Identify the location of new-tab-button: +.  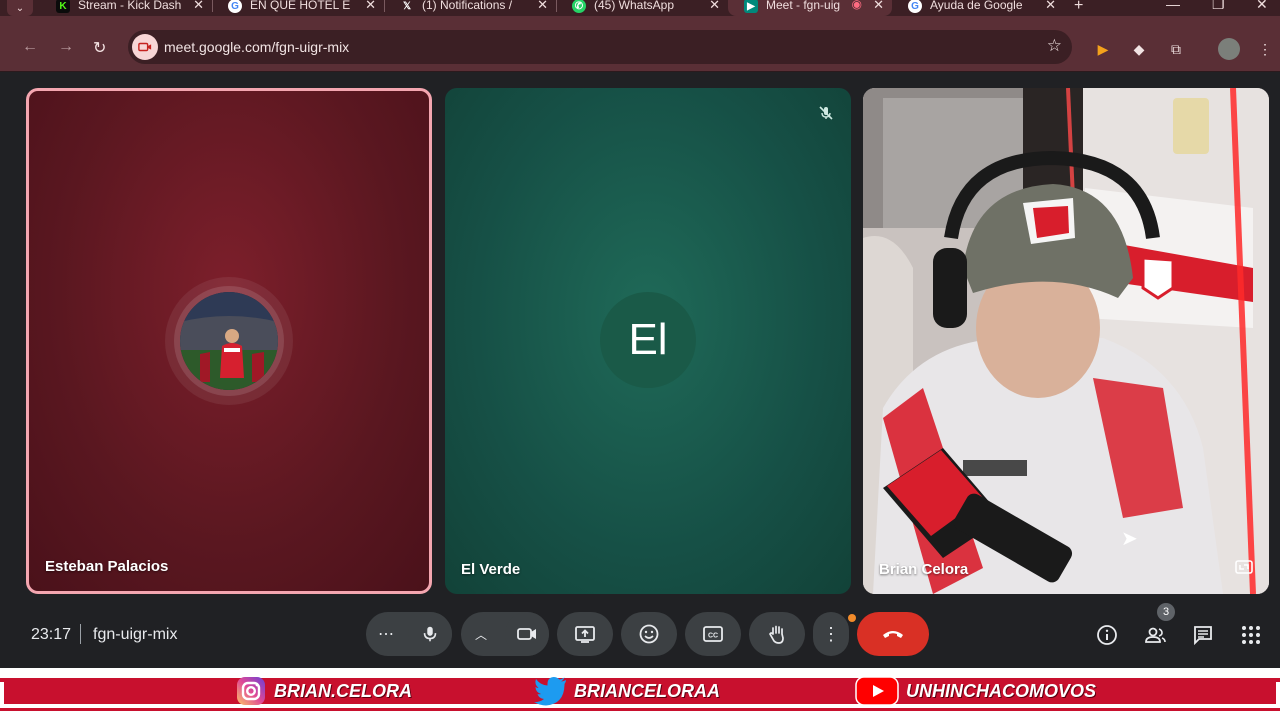
(1078, 7).